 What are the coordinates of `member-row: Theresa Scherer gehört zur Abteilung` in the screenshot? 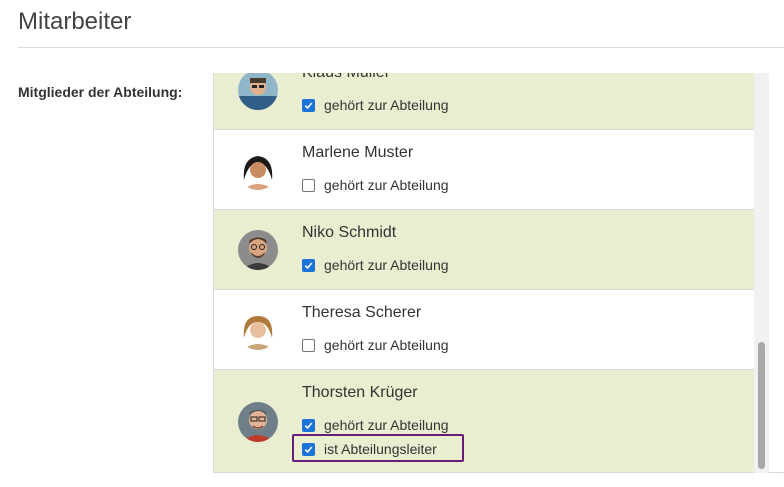 It's located at (484, 330).